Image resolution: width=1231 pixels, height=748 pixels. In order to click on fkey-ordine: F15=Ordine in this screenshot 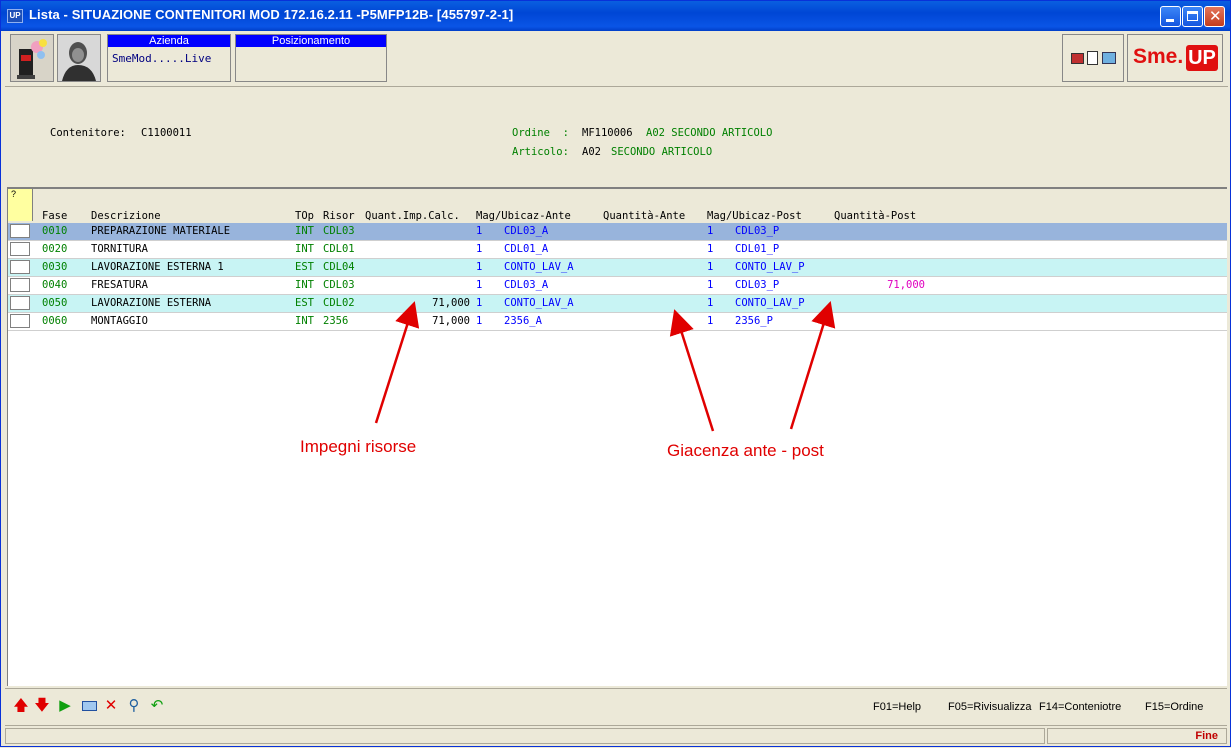, I will do `click(1174, 707)`.